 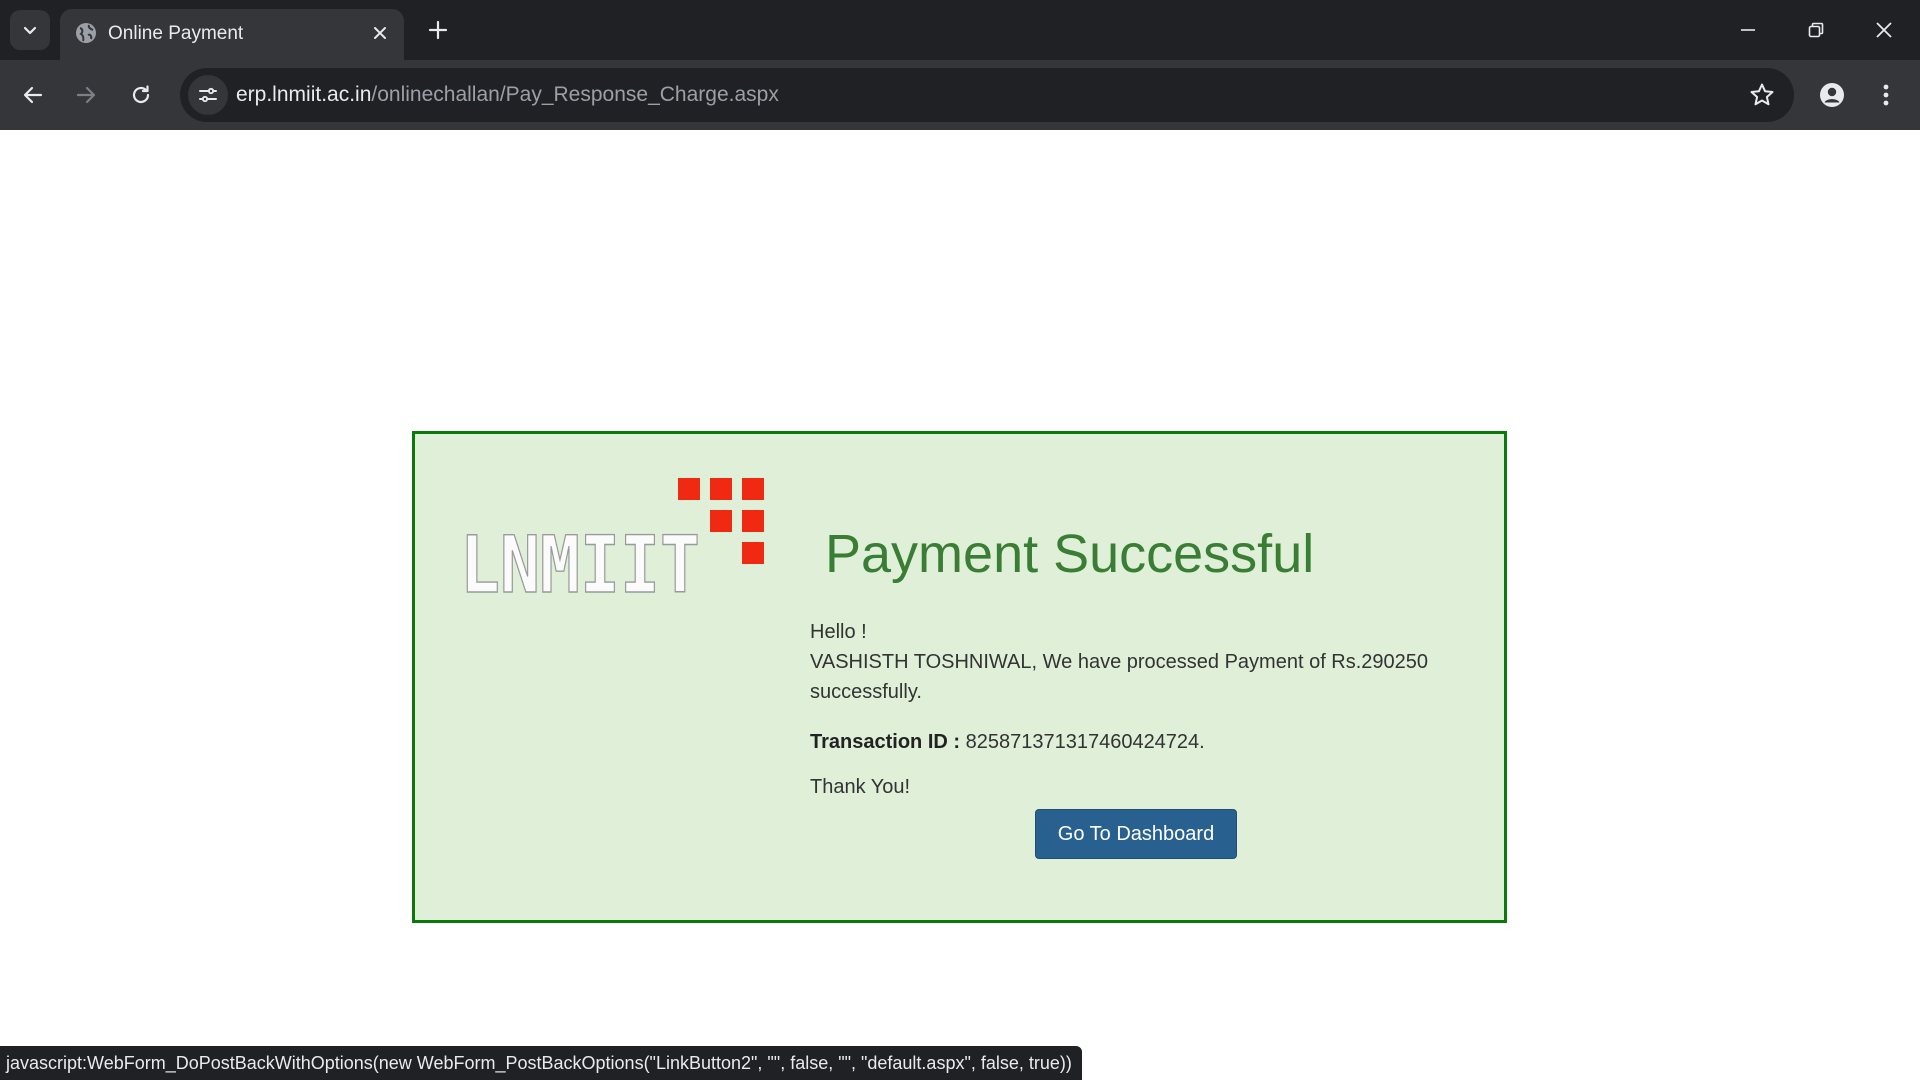 I want to click on profile-button, so click(x=1832, y=95).